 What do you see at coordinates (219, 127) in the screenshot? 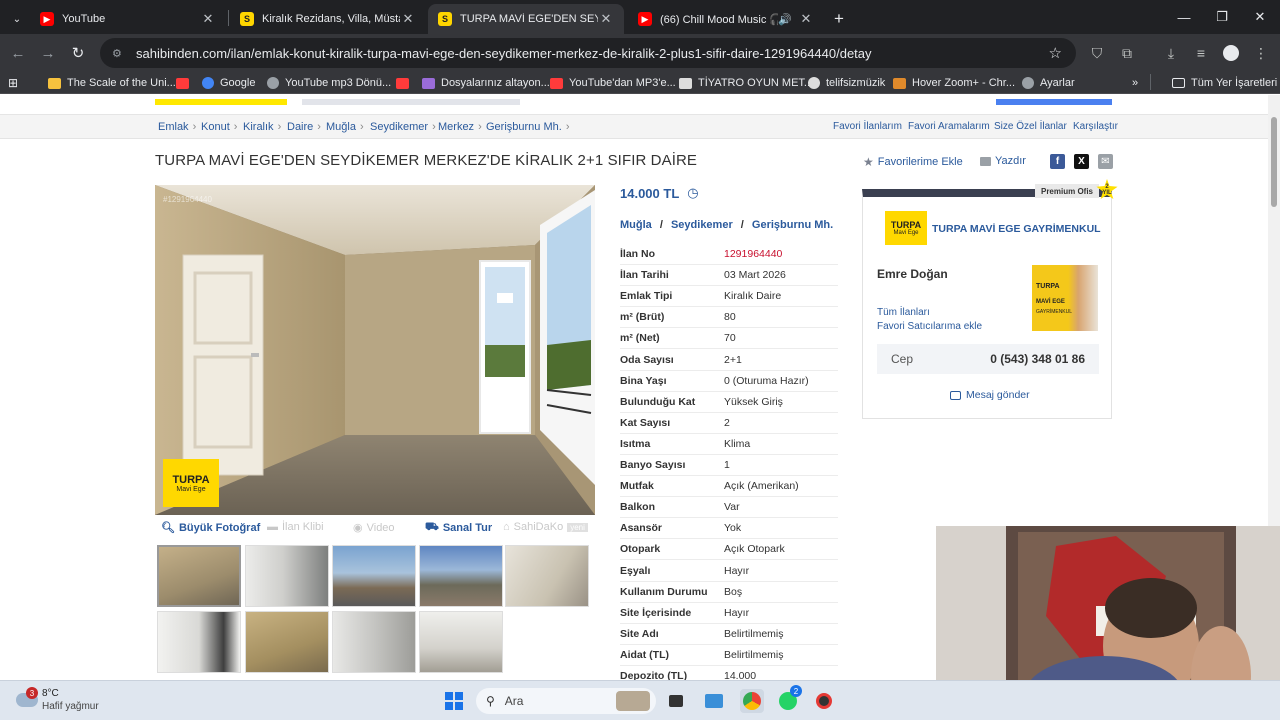
I see `breadcrumb-item: Konut ›` at bounding box center [219, 127].